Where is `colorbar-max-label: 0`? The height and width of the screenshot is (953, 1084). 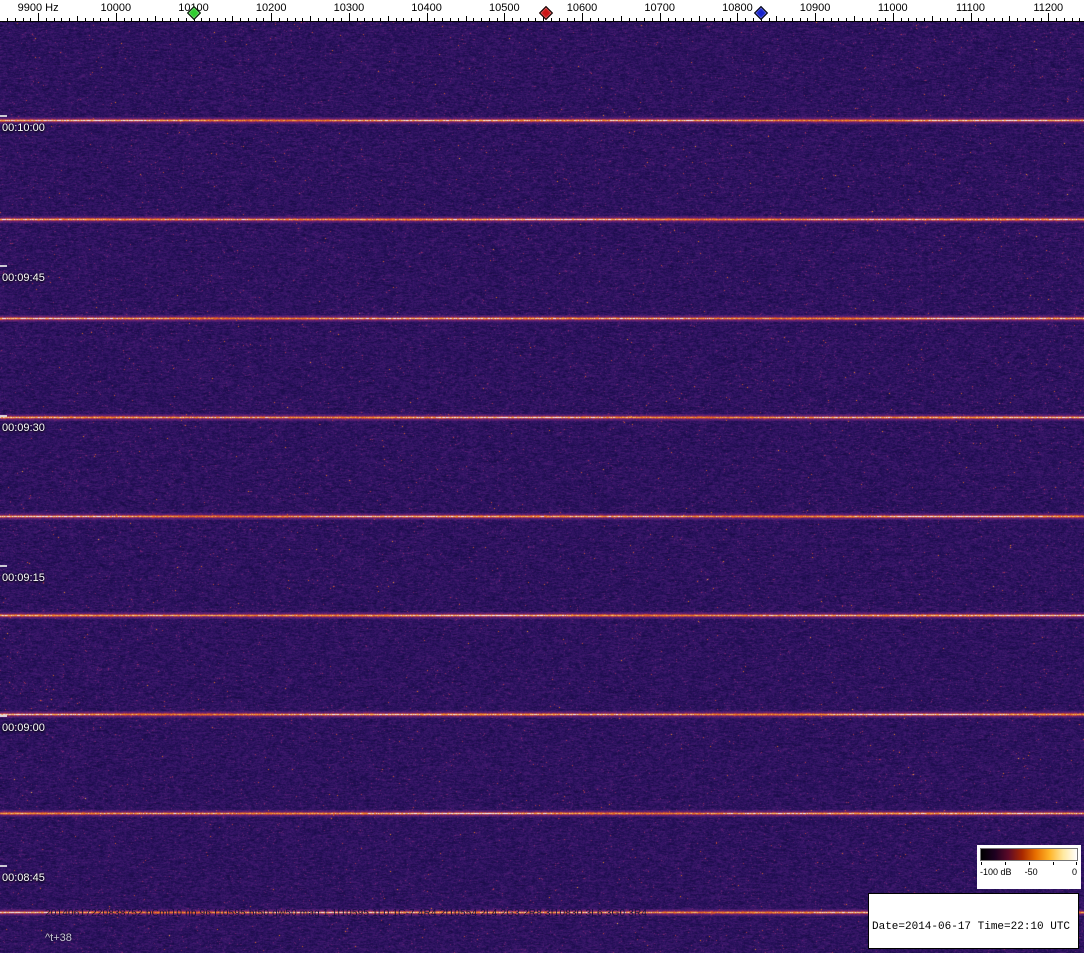
colorbar-max-label: 0 is located at coordinates (1074, 872).